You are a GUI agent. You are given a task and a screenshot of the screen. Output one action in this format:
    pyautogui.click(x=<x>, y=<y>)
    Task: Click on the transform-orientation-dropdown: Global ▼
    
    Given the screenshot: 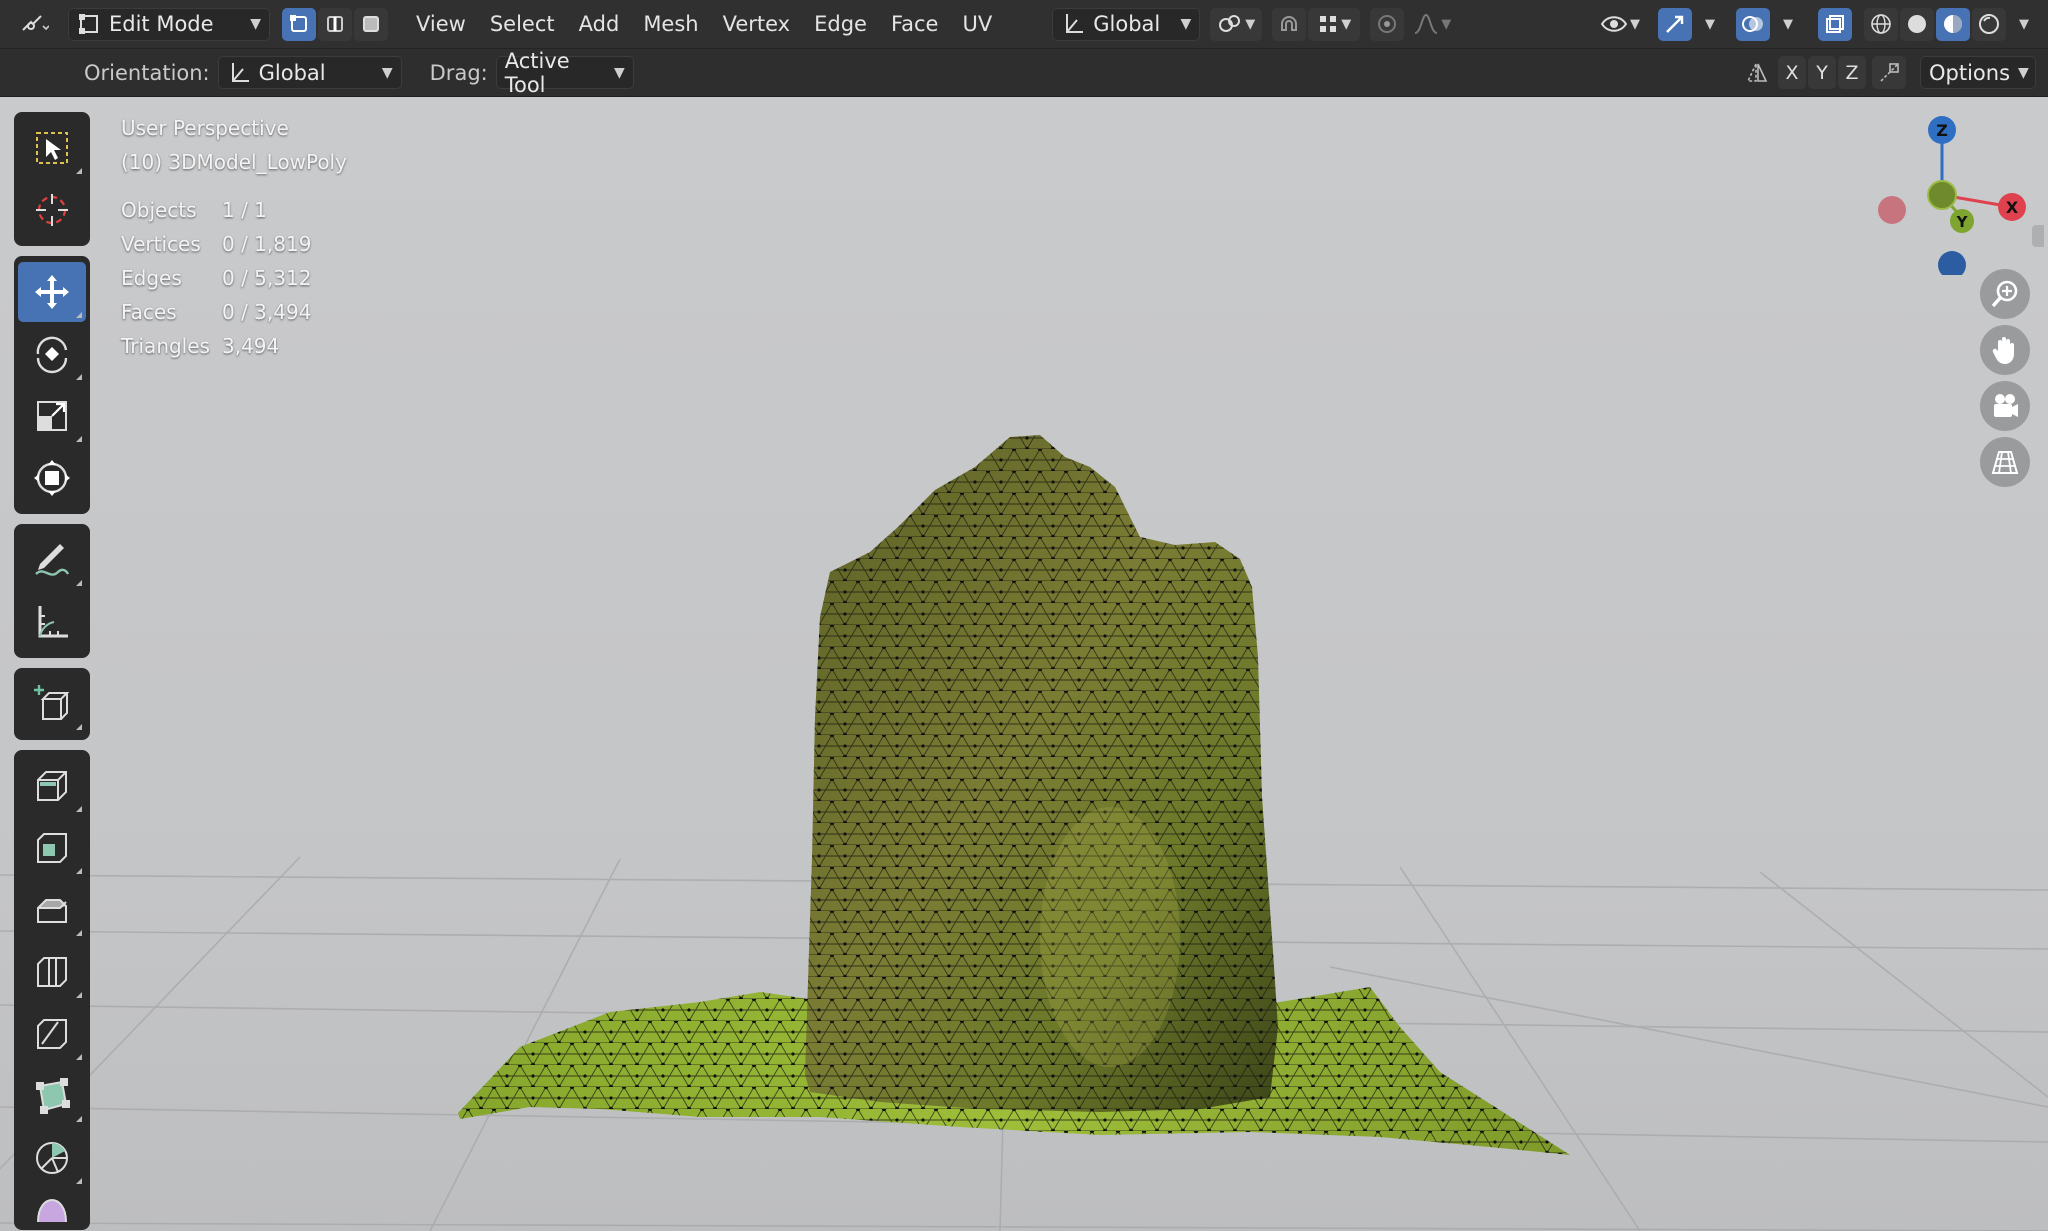 What is the action you would take?
    pyautogui.click(x=1126, y=24)
    